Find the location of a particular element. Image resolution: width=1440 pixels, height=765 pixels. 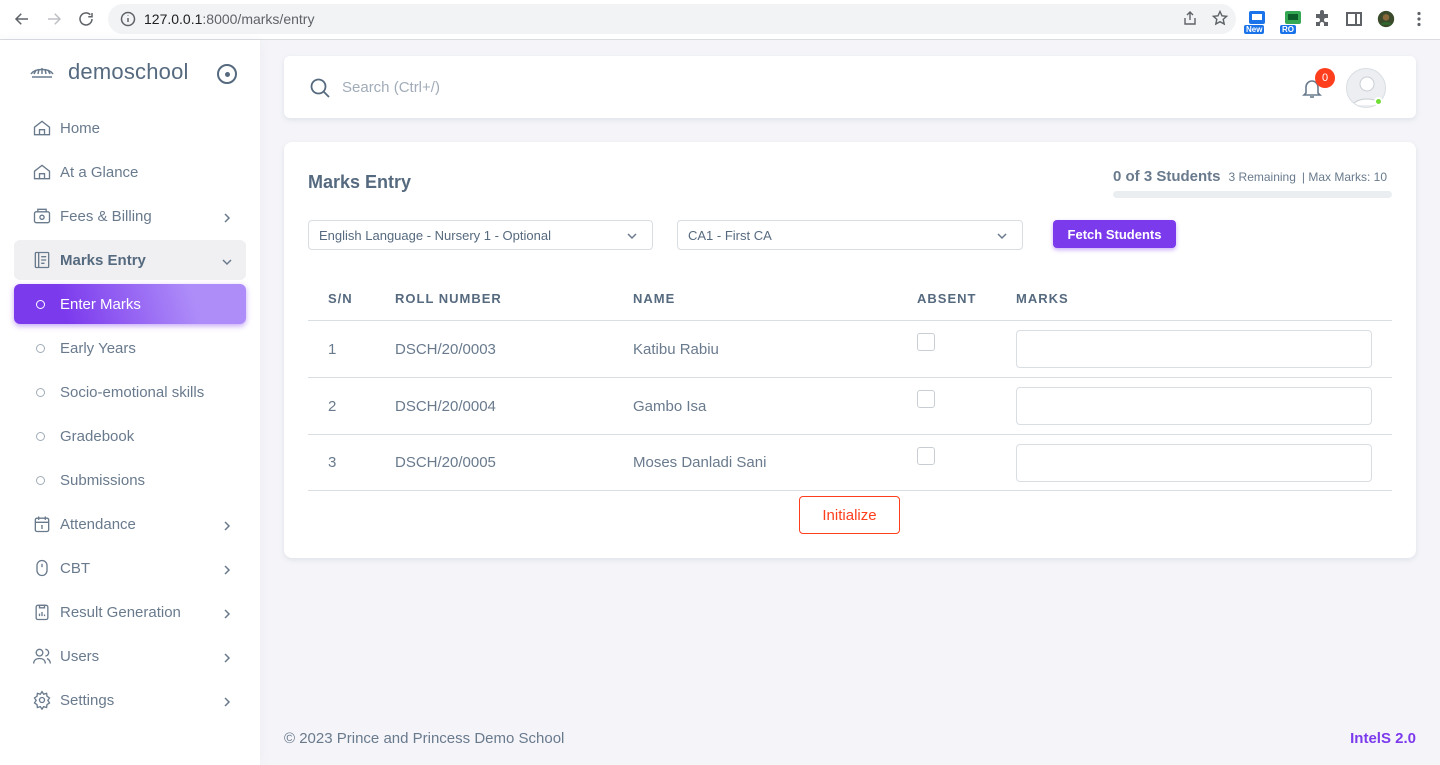

sidebar-item-label: Gradebook is located at coordinates (97, 436).